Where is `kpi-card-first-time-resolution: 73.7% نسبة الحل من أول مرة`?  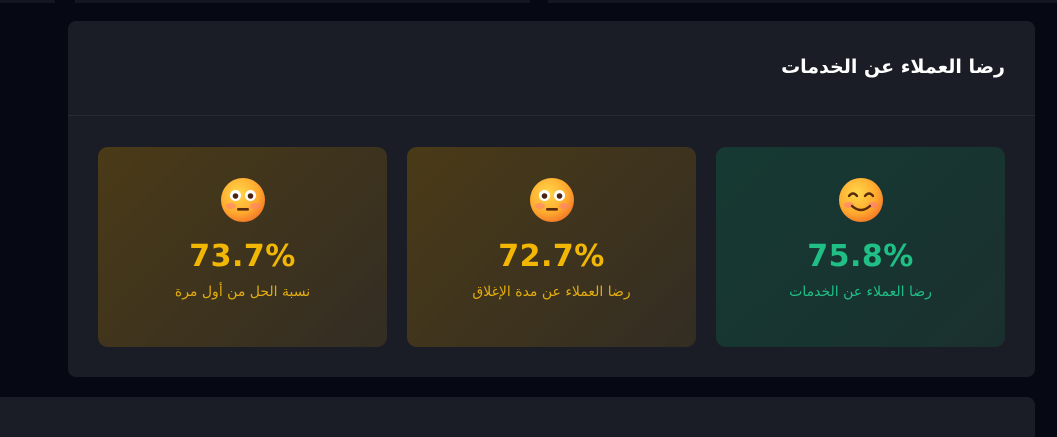
kpi-card-first-time-resolution: 73.7% نسبة الحل من أول مرة is located at coordinates (242, 247).